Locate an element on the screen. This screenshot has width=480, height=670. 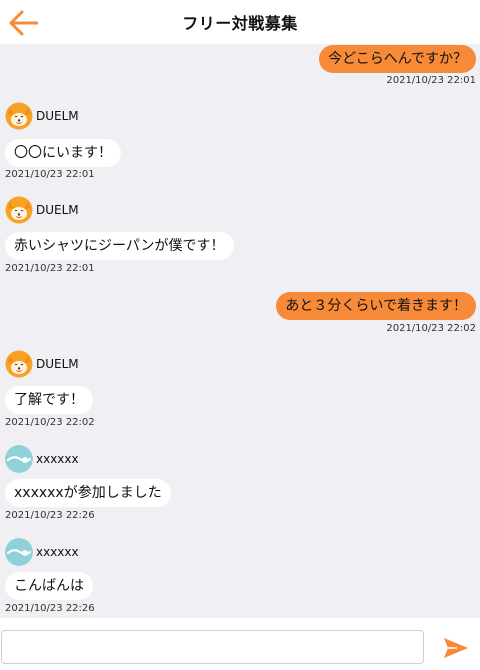
message-bubble: xxxxxxが参加しました is located at coordinates (88, 493).